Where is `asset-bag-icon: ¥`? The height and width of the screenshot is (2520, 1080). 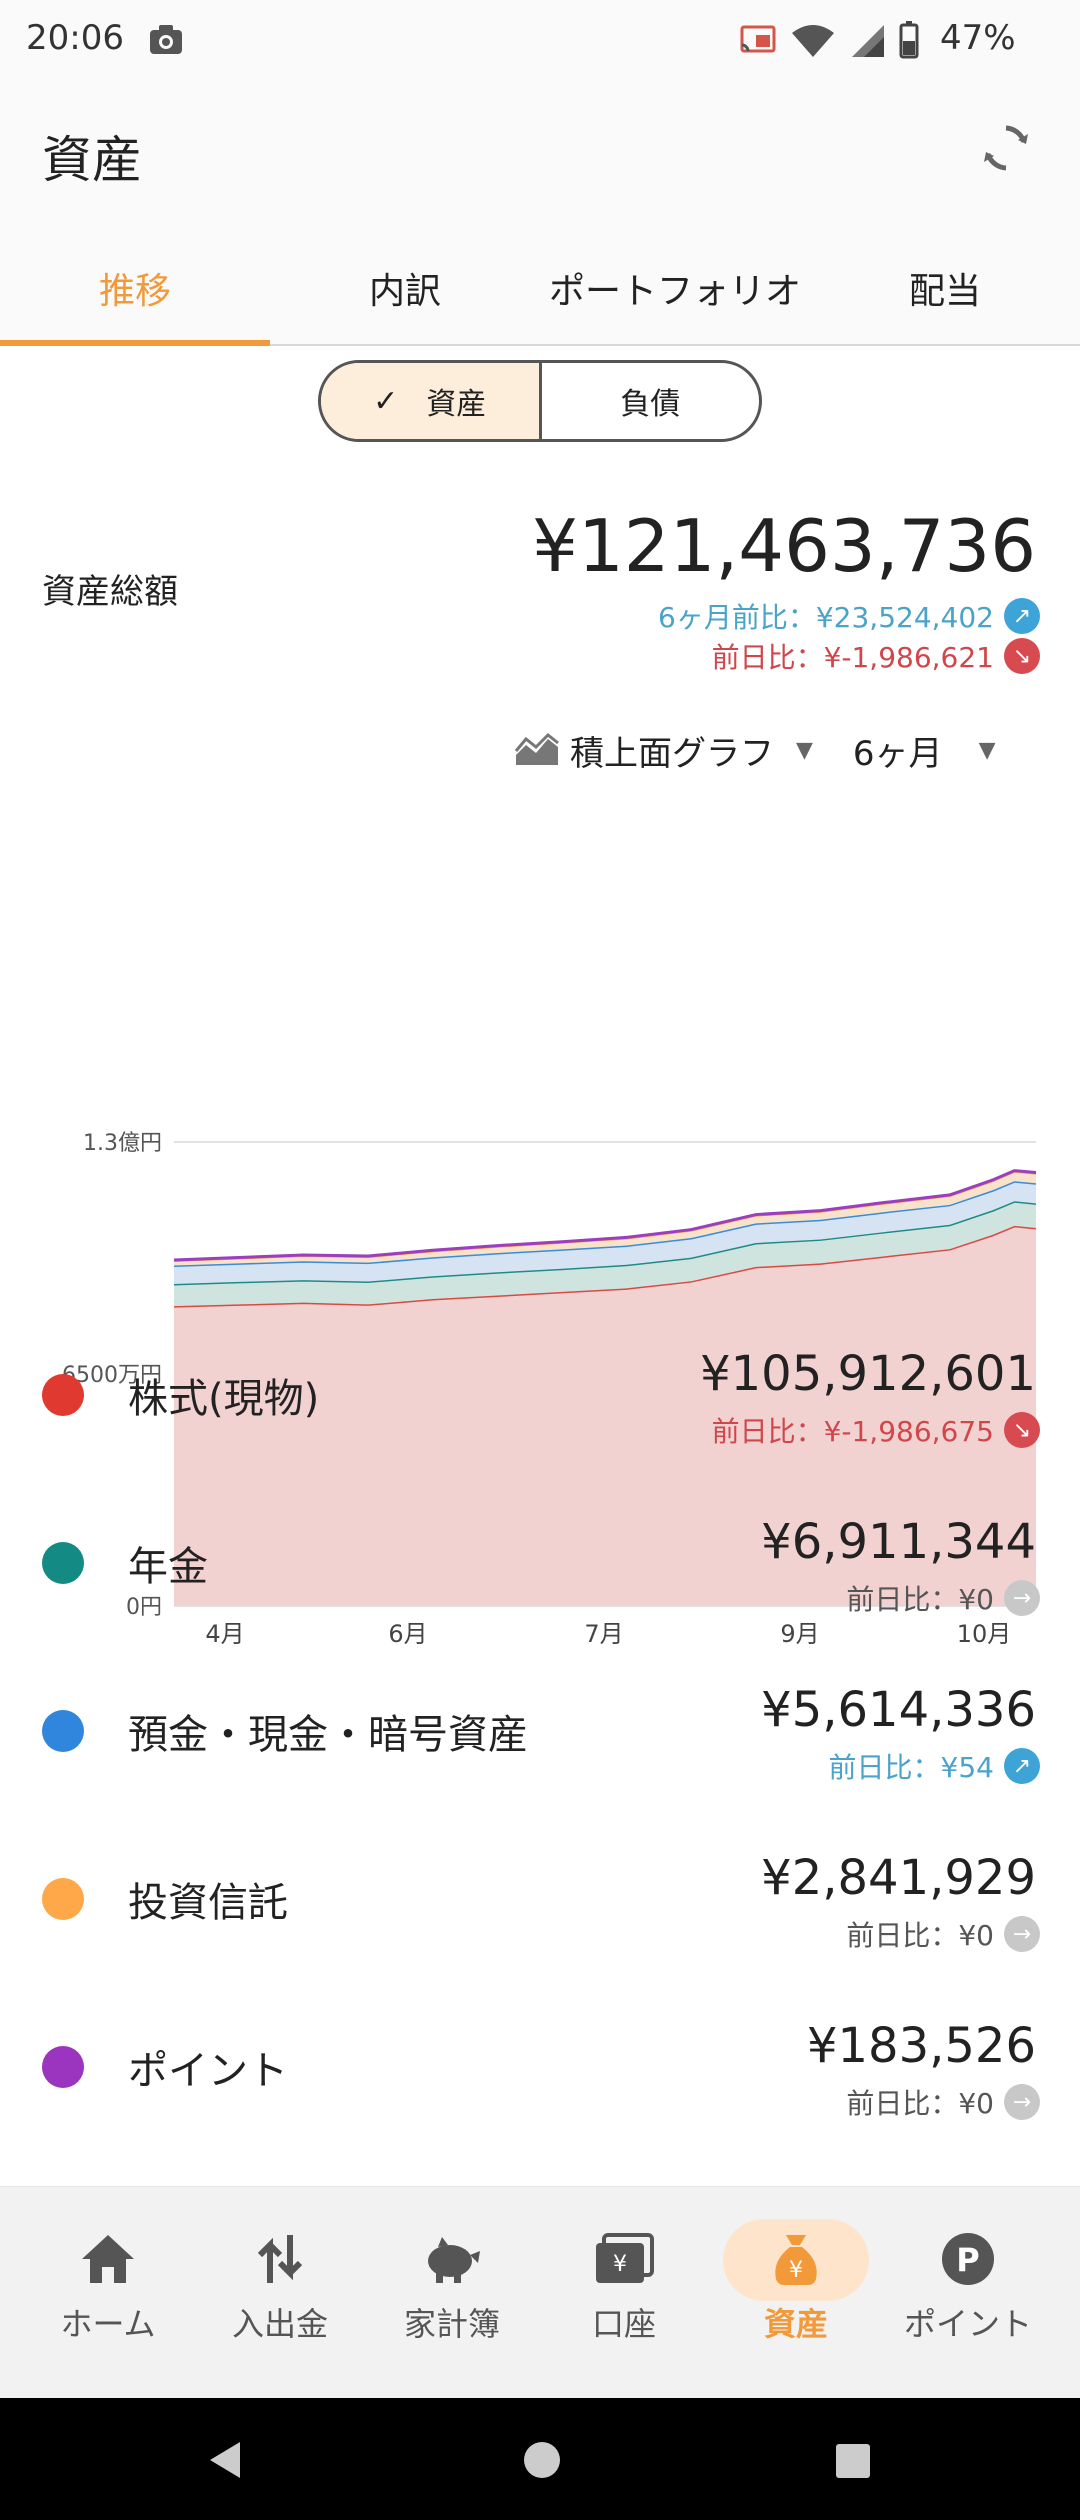
asset-bag-icon: ¥ is located at coordinates (796, 2260).